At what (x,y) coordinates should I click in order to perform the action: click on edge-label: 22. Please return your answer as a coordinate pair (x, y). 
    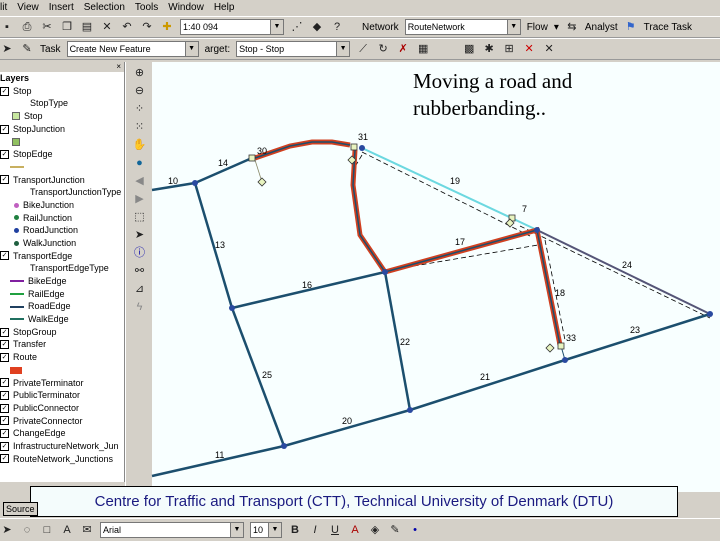
    Looking at the image, I should click on (405, 342).